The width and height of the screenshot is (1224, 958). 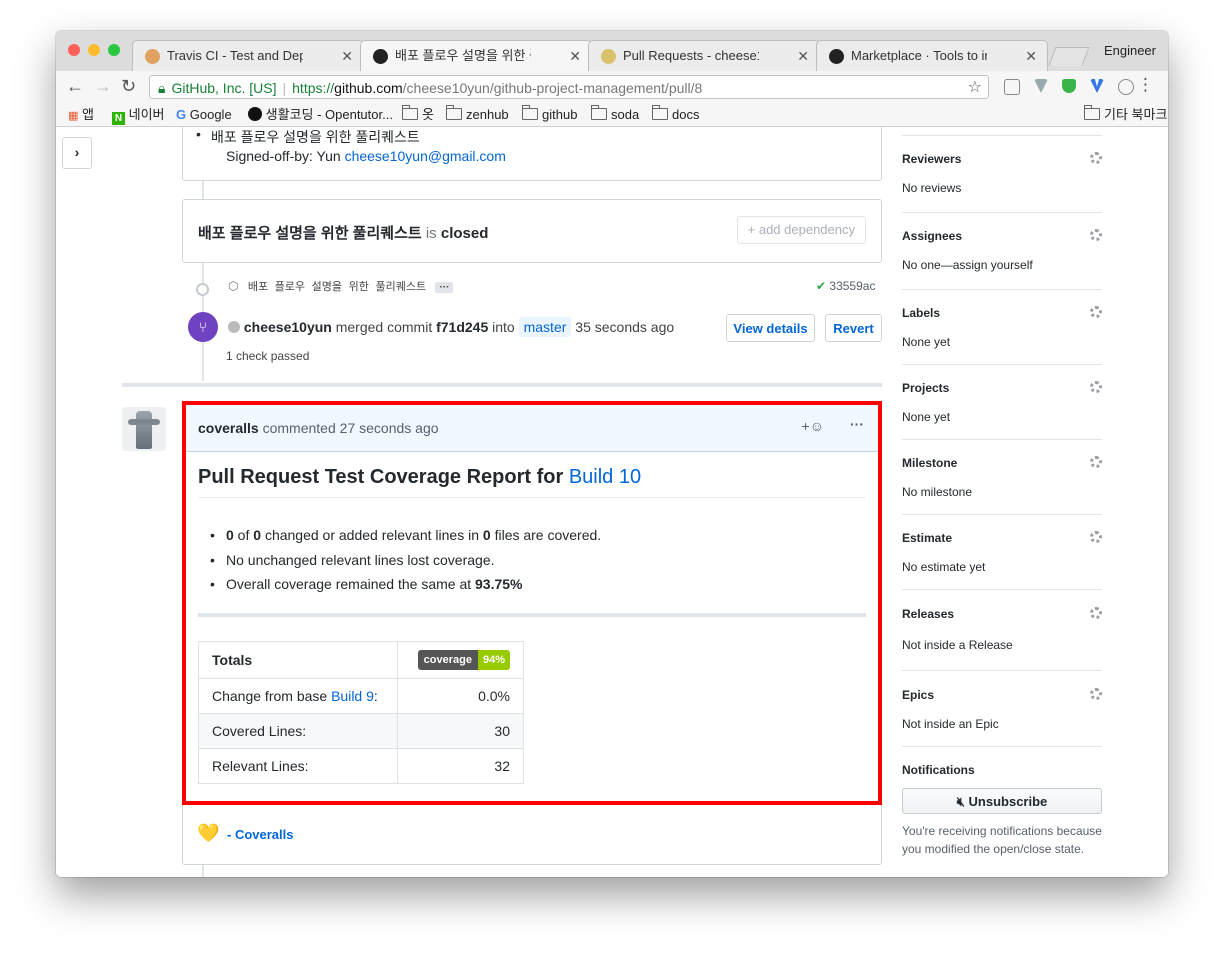 I want to click on dependency-title: 배포 플로우 설명을 위한 풀리퀘스트 is closed, so click(x=343, y=232).